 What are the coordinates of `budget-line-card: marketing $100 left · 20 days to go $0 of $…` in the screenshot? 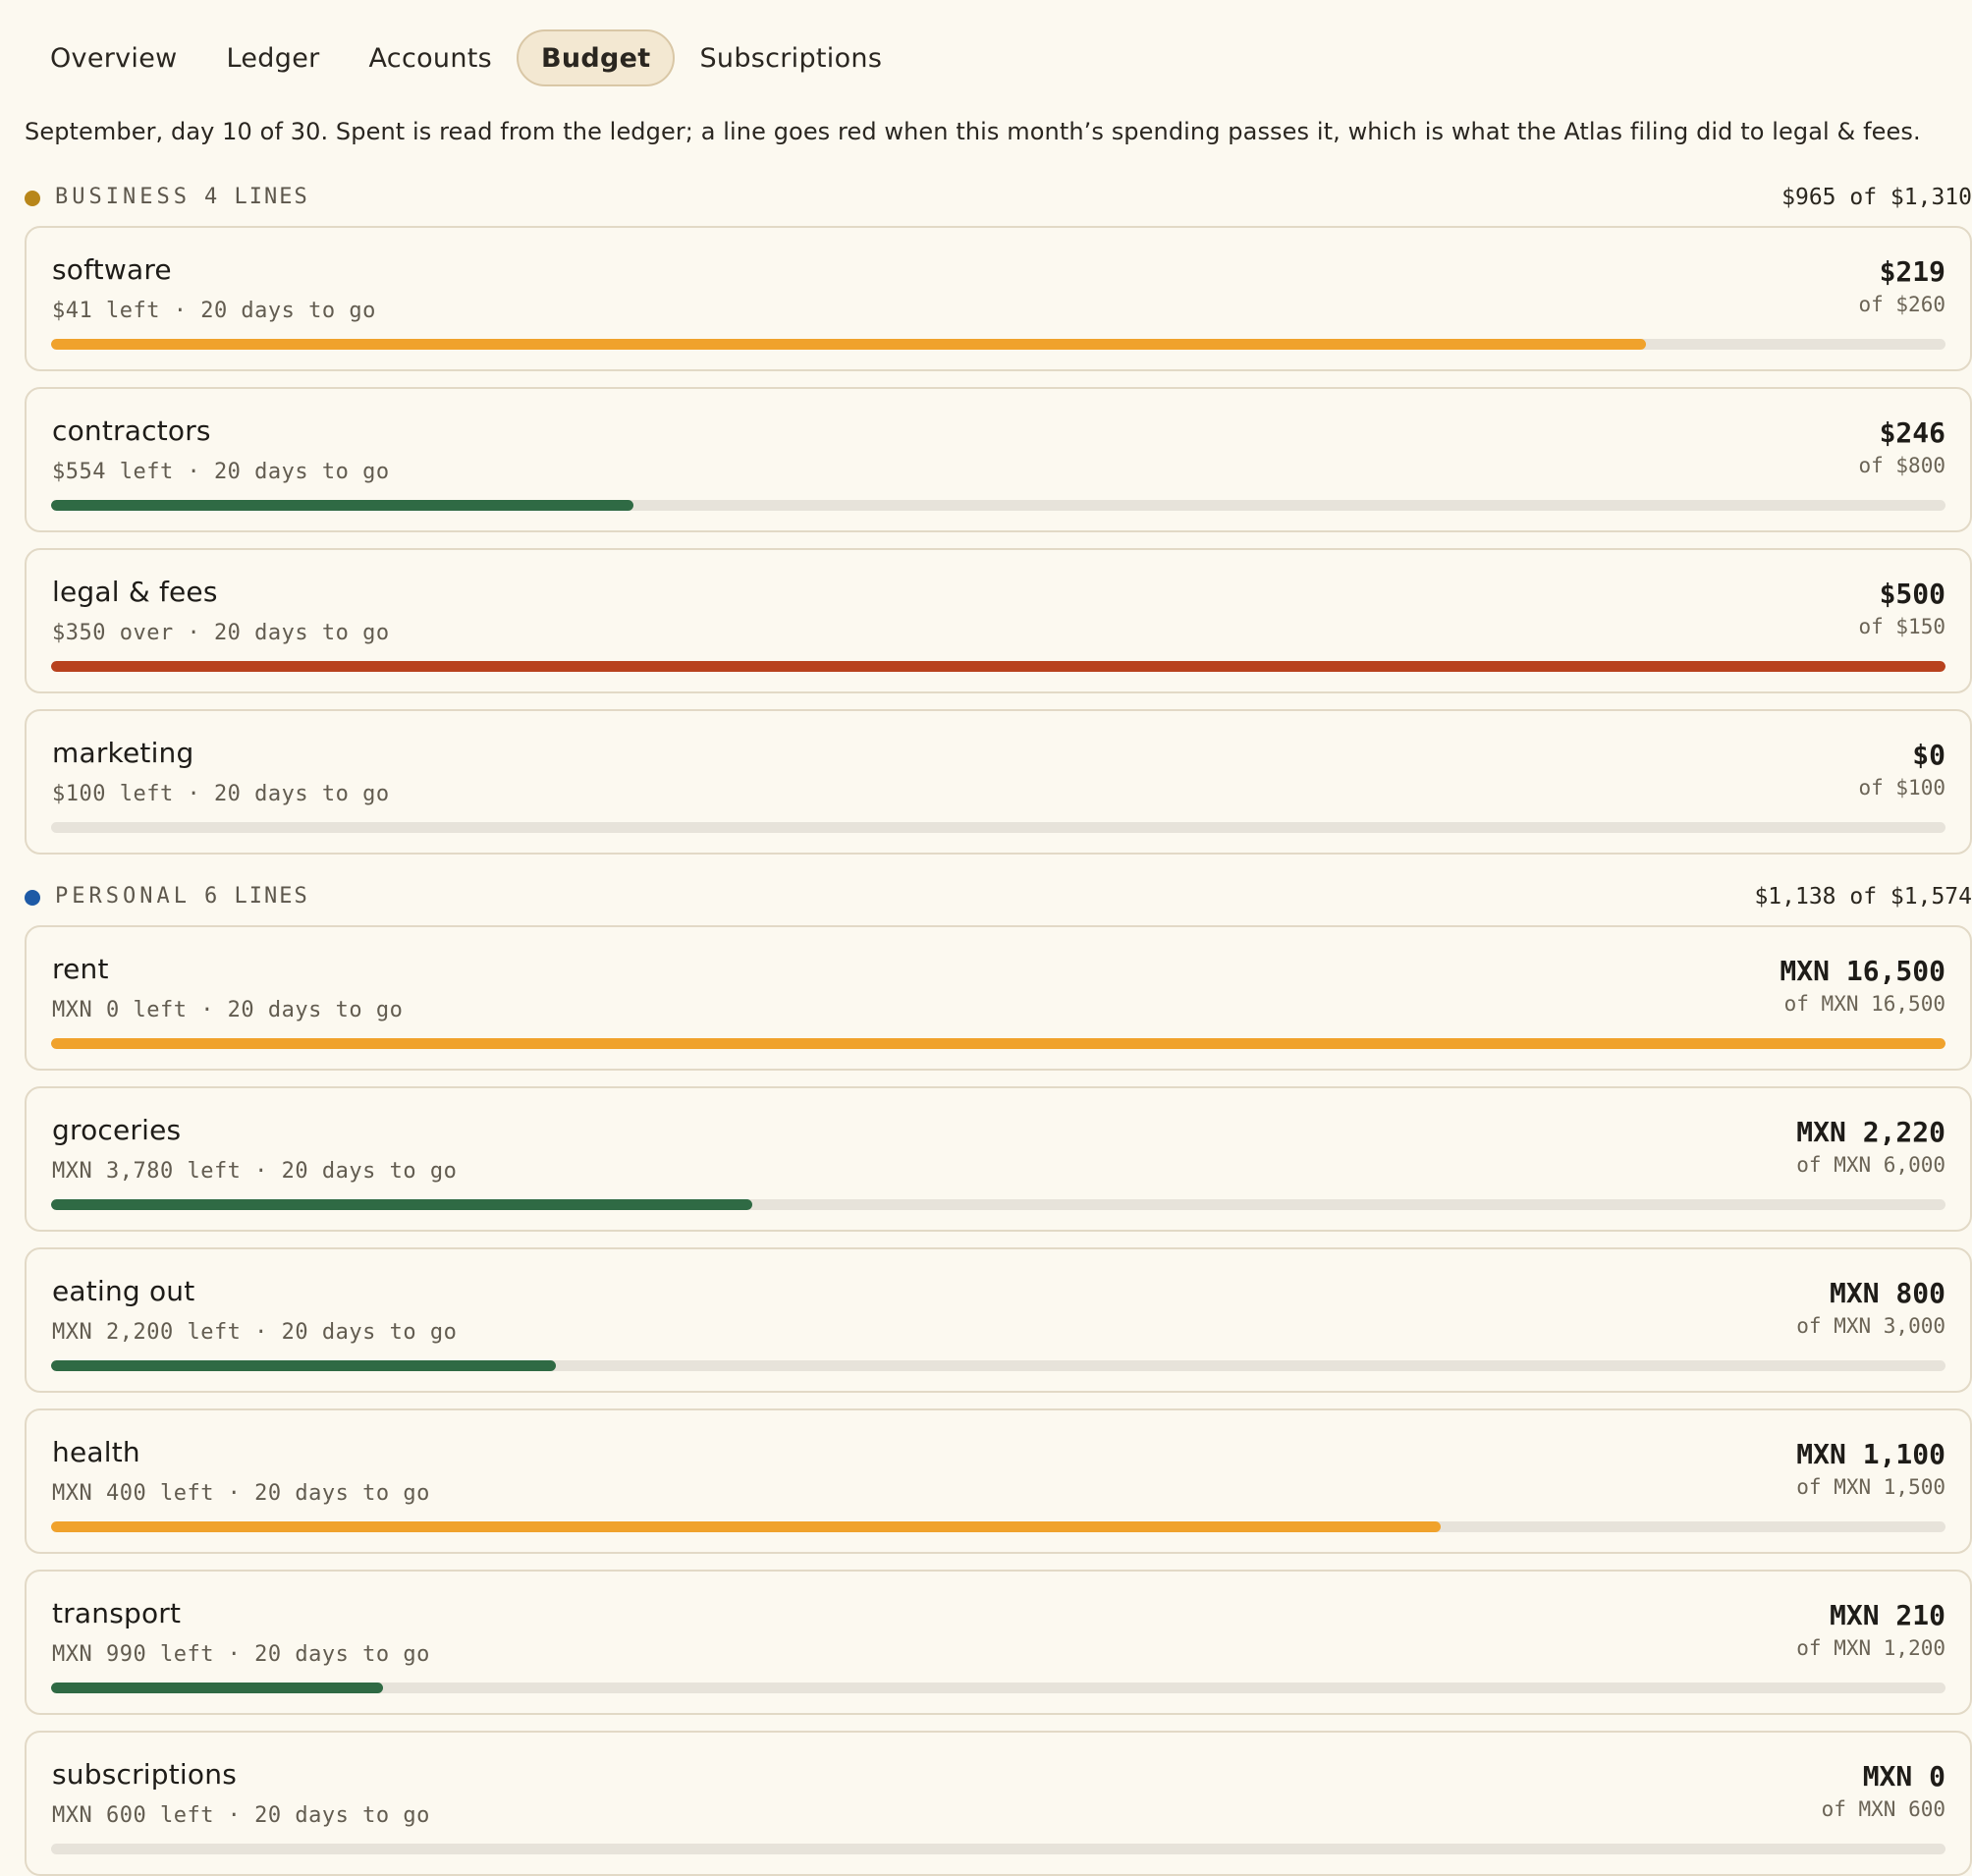 It's located at (998, 782).